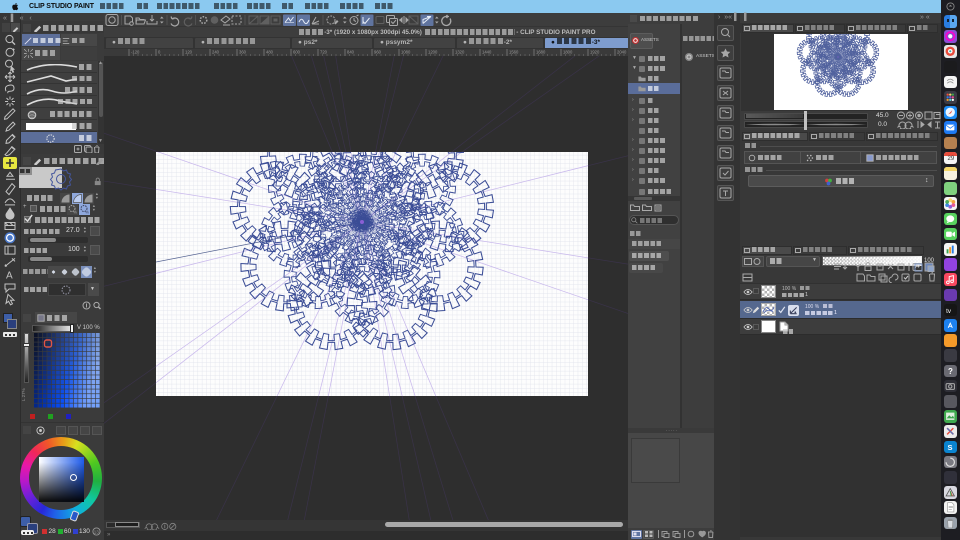 The image size is (960, 540). What do you see at coordinates (568, 52) in the screenshot?
I see `svg-text: 1800` at bounding box center [568, 52].